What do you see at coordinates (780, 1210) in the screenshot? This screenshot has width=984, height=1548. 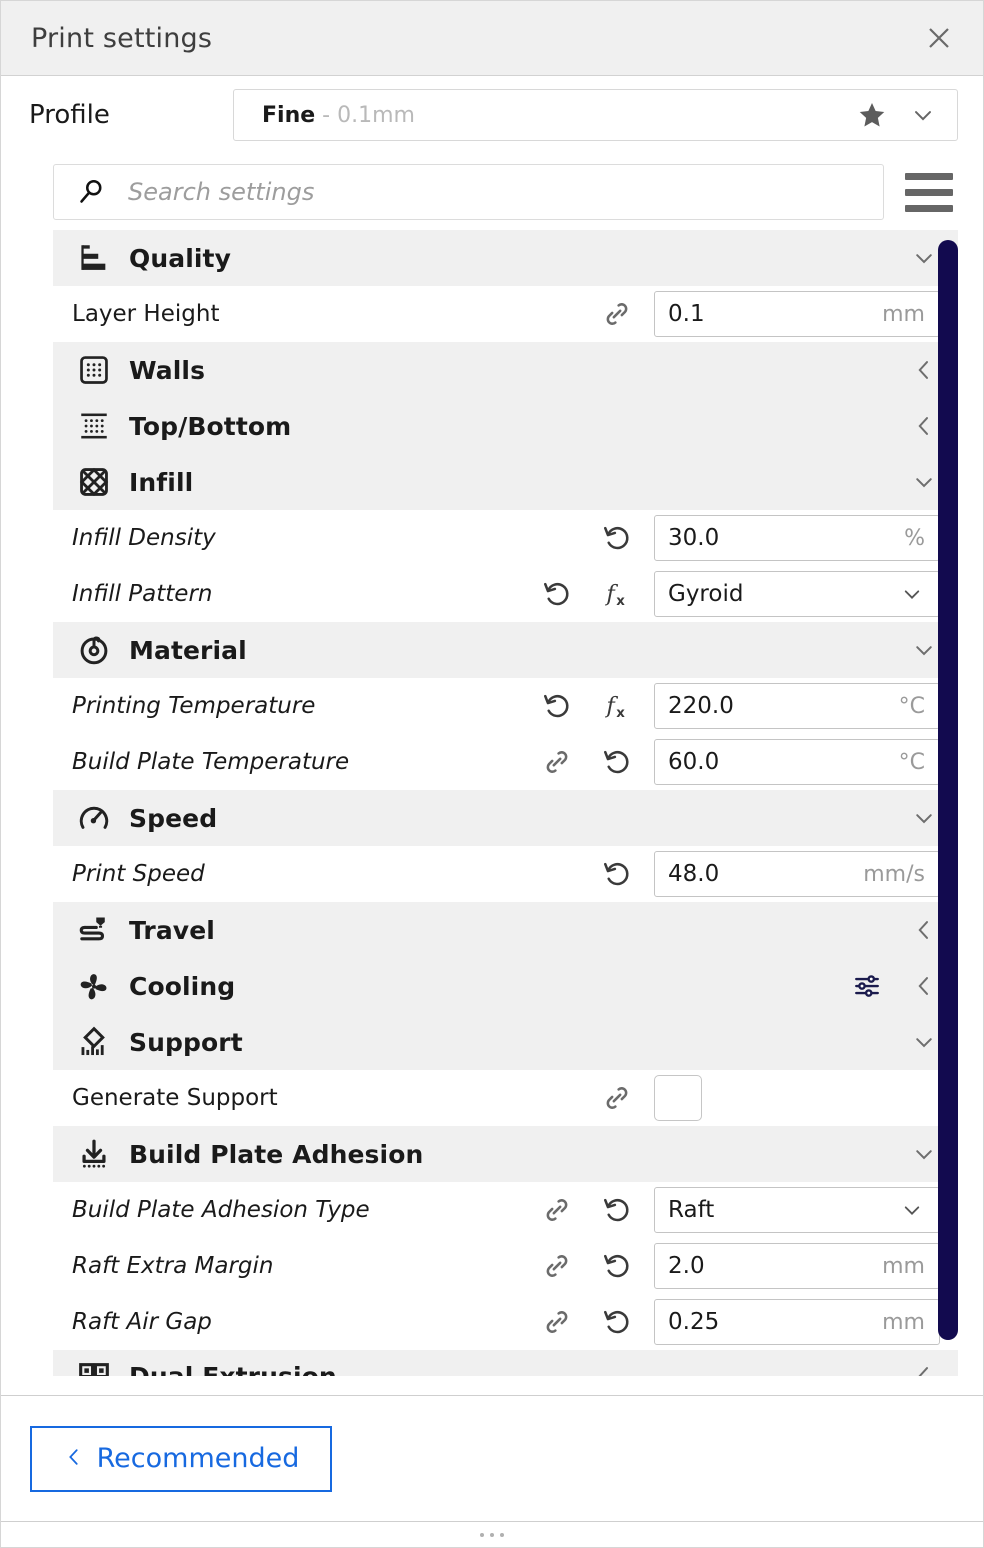 I see `setting-value: Raft` at bounding box center [780, 1210].